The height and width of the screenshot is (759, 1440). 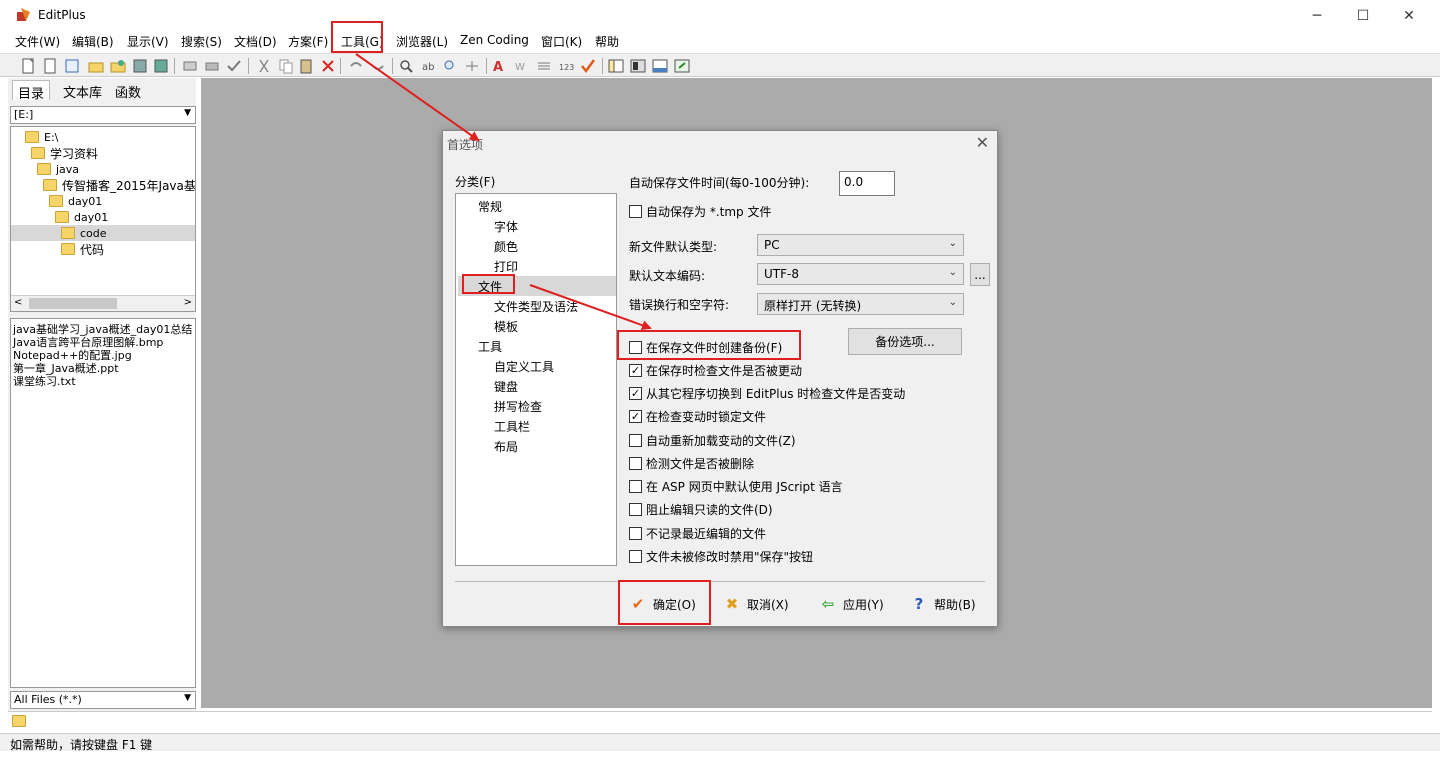 What do you see at coordinates (37, 41) in the screenshot?
I see `menu-file: 文件(W)` at bounding box center [37, 41].